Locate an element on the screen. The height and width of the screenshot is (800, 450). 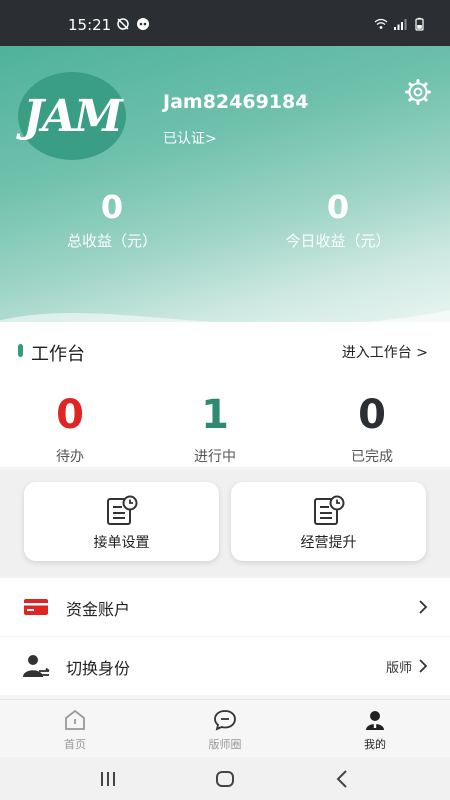
counter-completed-label: 已完成 is located at coordinates (372, 457).